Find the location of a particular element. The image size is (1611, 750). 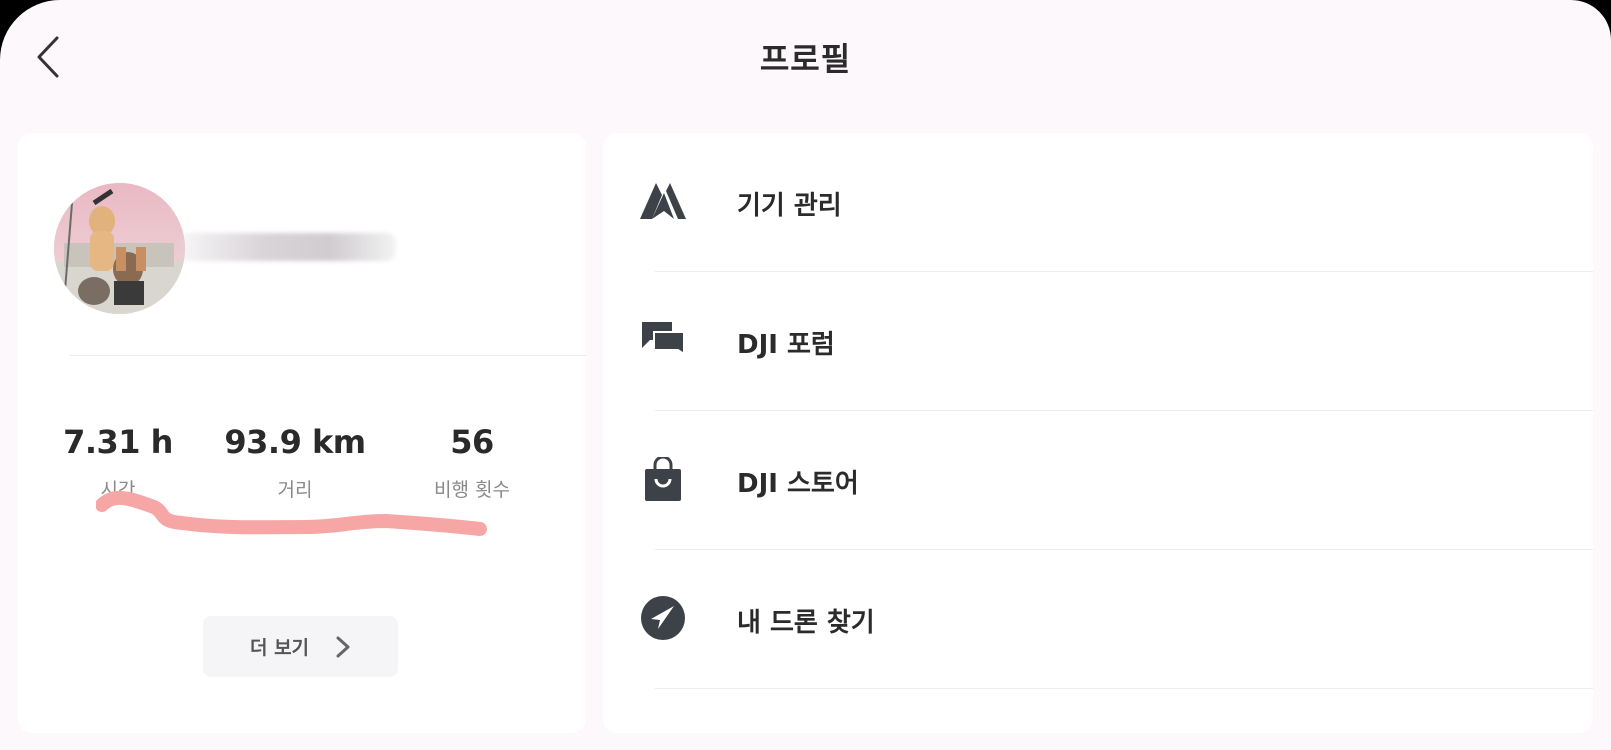

stat-value: 56 is located at coordinates (472, 442).